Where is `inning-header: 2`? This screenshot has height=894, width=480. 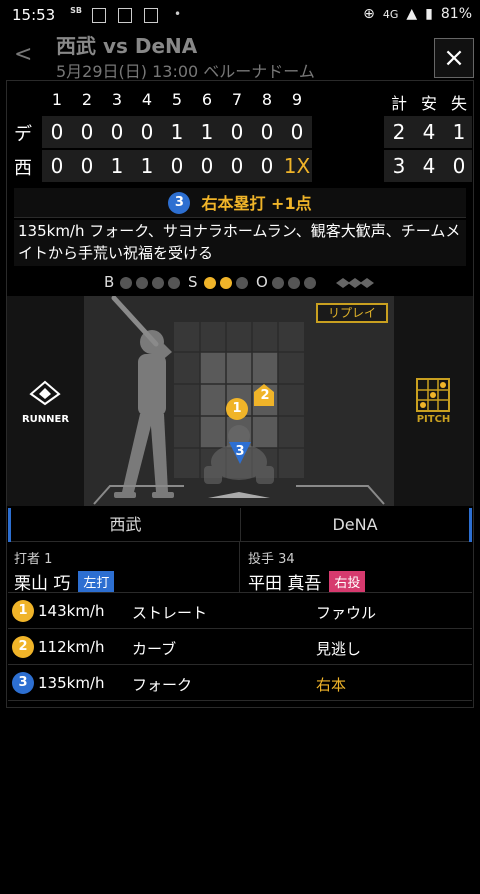 inning-header: 2 is located at coordinates (87, 99).